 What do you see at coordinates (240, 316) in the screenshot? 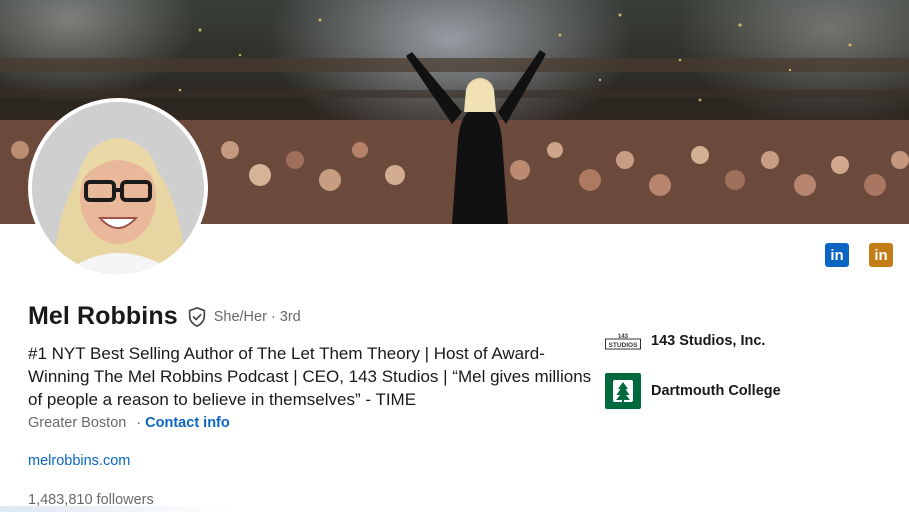
I see `pronouns: She/Her` at bounding box center [240, 316].